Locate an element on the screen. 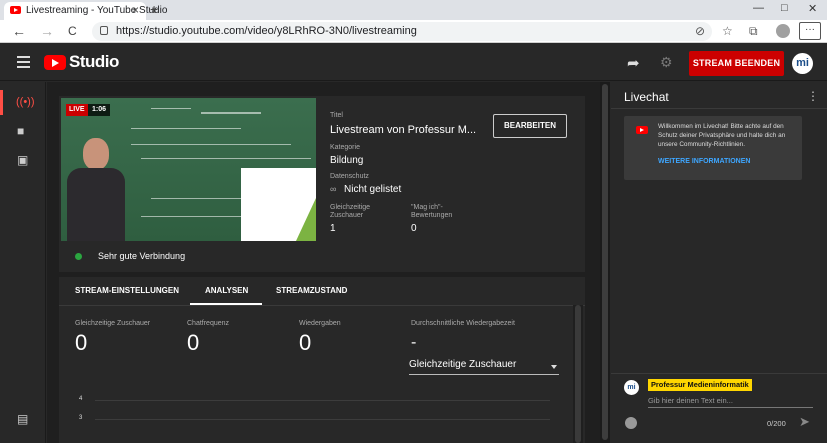  youtube-logo-icon is located at coordinates (55, 62).